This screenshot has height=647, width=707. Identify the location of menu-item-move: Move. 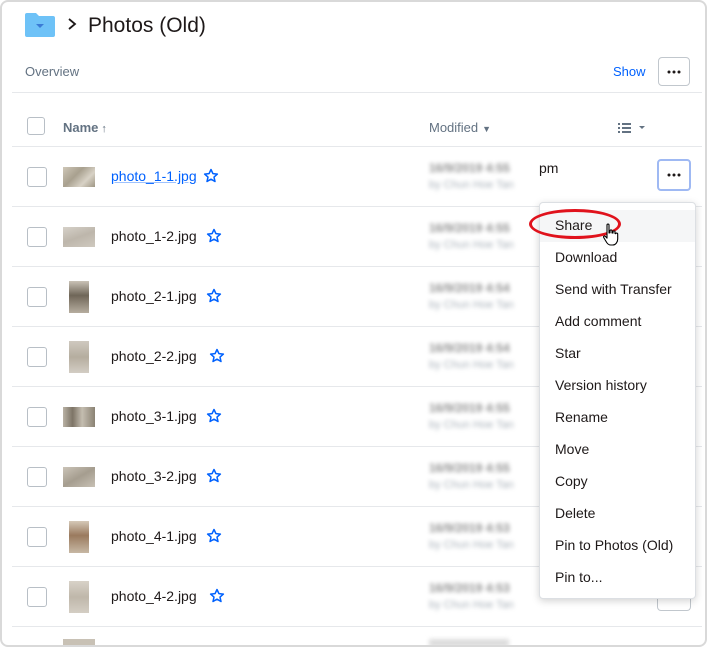
(617, 450).